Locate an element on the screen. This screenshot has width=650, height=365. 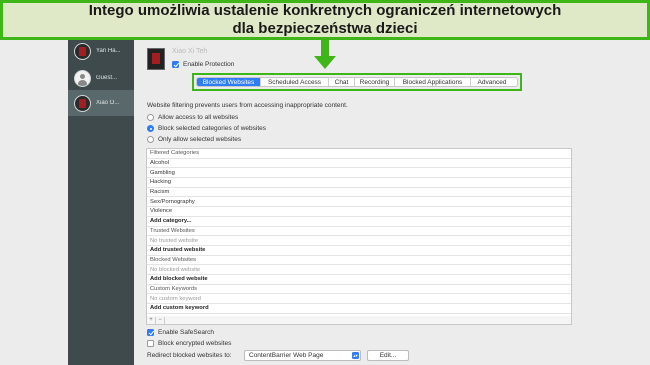
redirect-label: Redirect blocked websites to: is located at coordinates (189, 355).